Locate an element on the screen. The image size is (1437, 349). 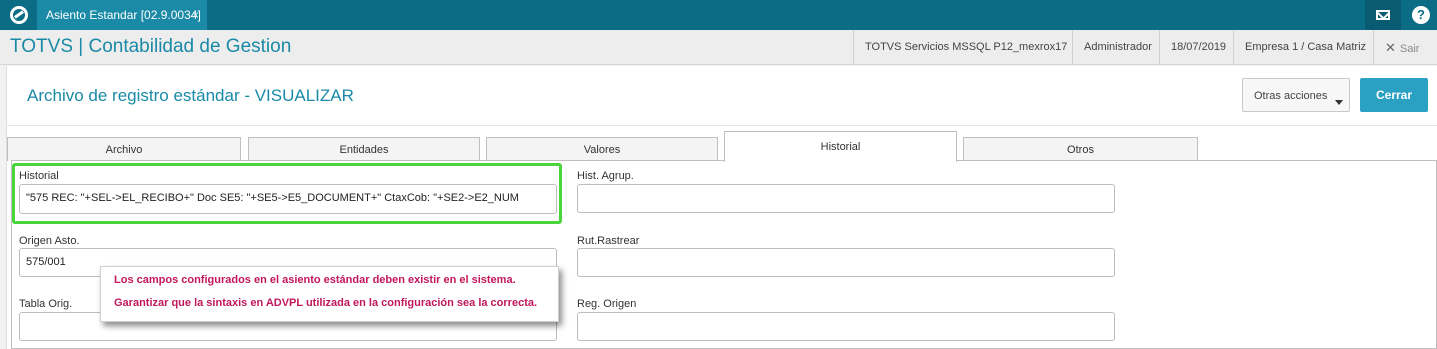
routine-tab-label: Asiento Estandar [02.9.0034] is located at coordinates (123, 15).